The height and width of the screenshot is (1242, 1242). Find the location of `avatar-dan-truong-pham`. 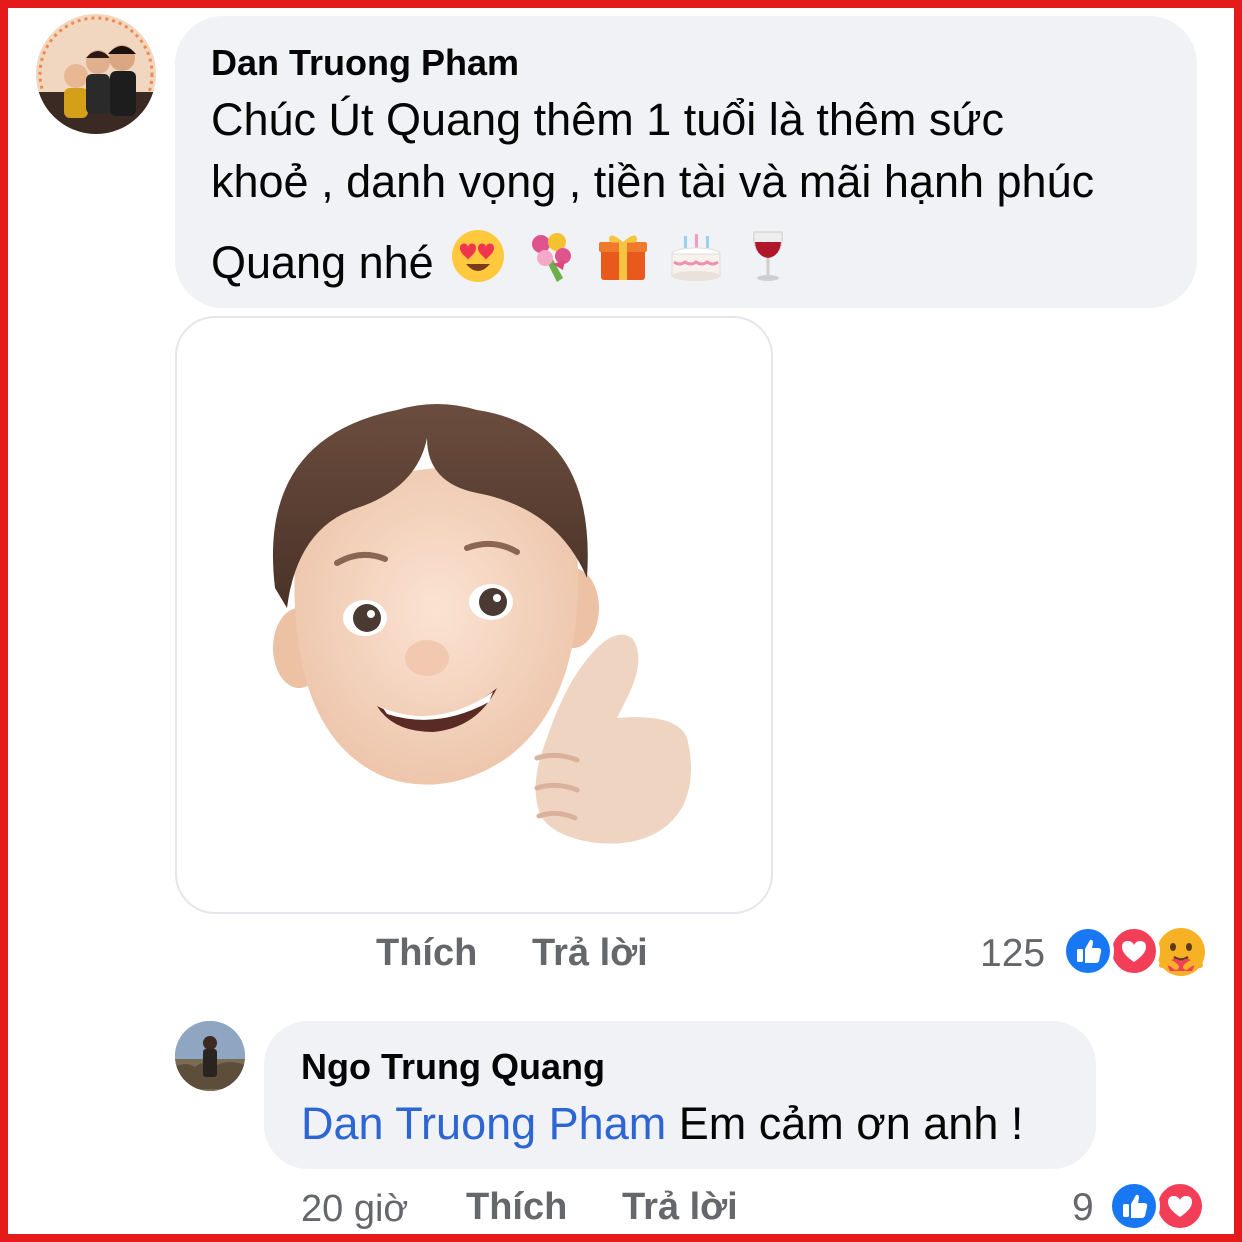

avatar-dan-truong-pham is located at coordinates (96, 74).